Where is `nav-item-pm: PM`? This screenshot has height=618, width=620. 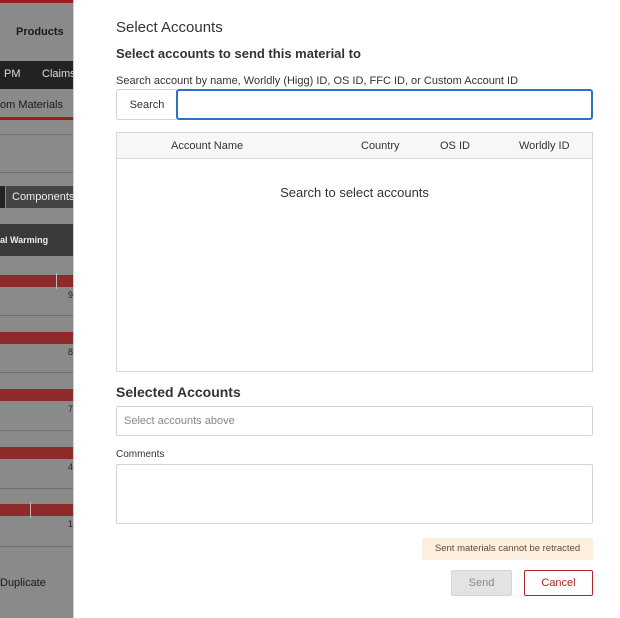 nav-item-pm: PM is located at coordinates (12, 74).